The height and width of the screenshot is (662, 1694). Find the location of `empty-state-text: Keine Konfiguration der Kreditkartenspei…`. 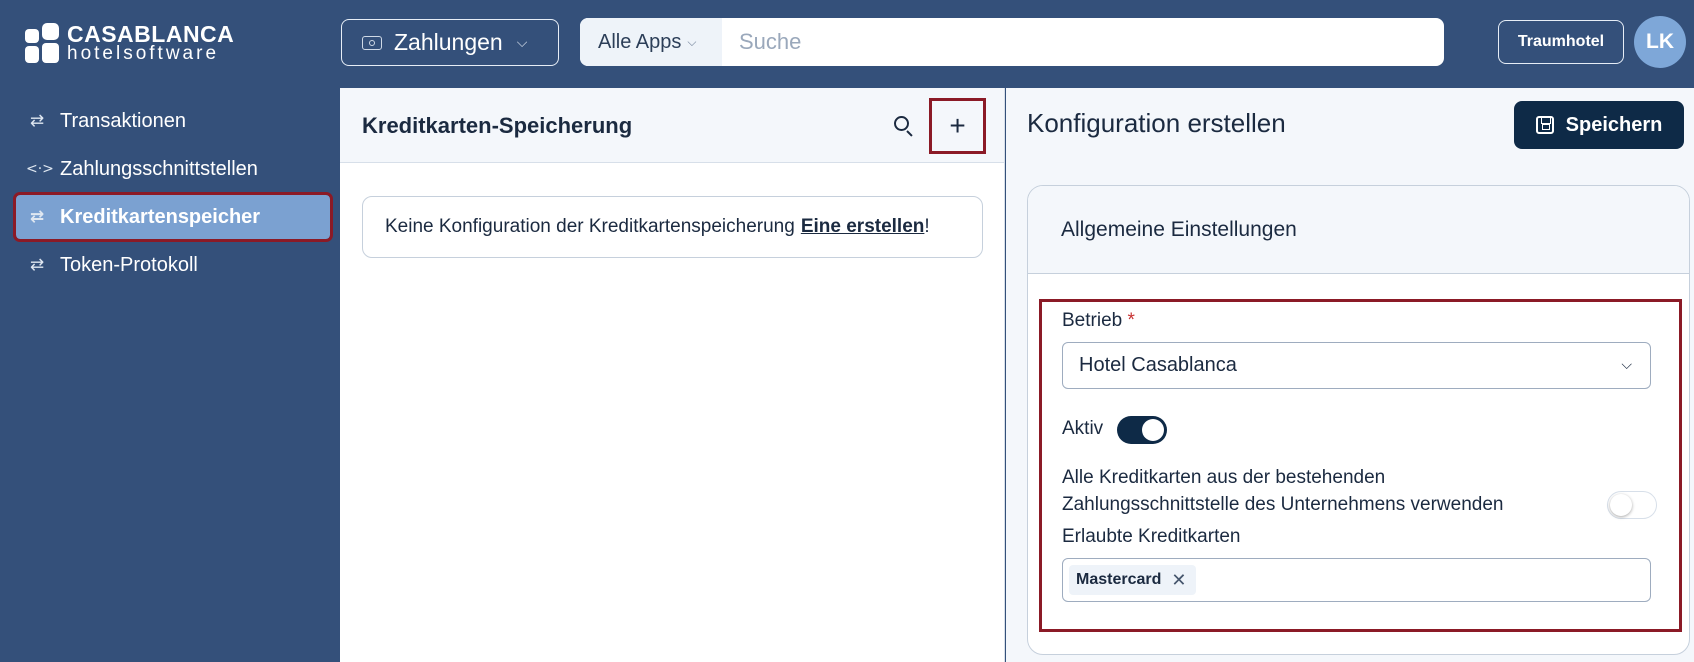

empty-state-text: Keine Konfiguration der Kreditkartenspei… is located at coordinates (590, 226).